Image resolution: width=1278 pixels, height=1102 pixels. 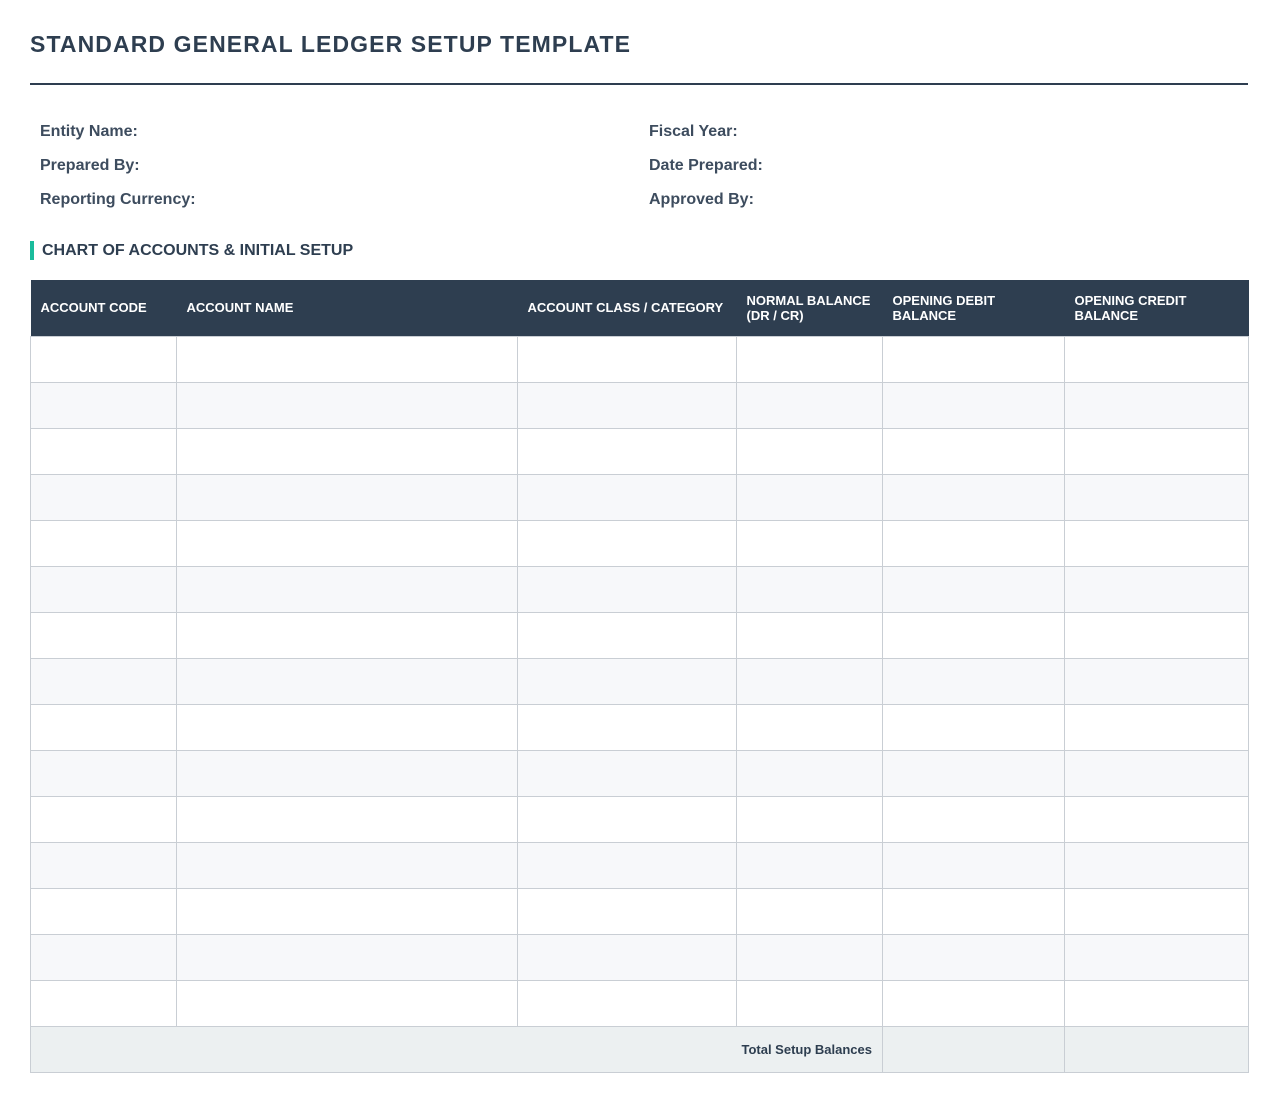 I want to click on date-prepared-label: Date Prepared:, so click(x=706, y=165).